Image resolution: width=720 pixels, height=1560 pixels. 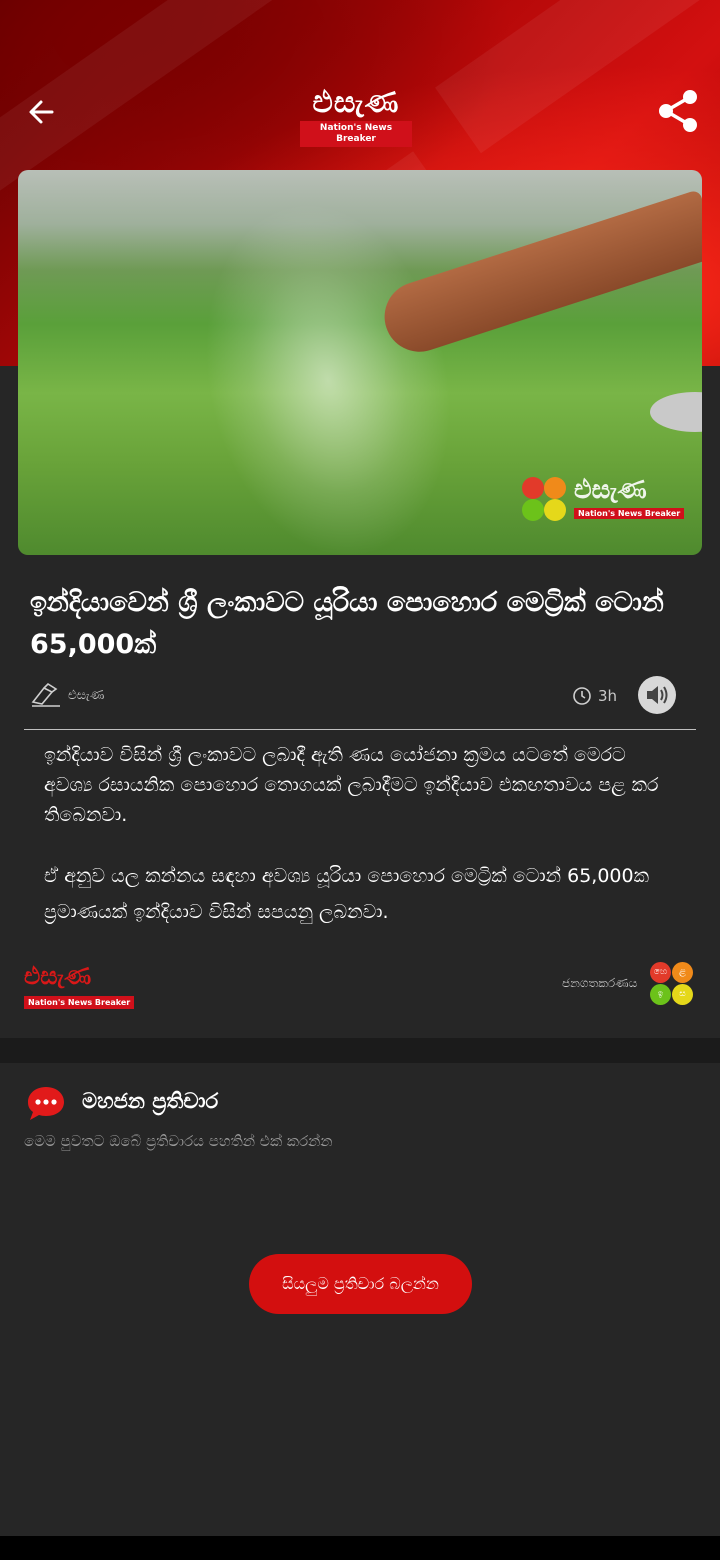 I want to click on publisher-dot: හෙ, so click(x=660, y=972).